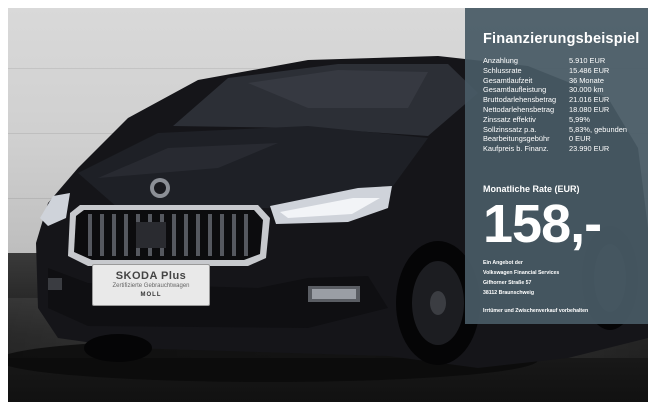 The image size is (652, 410). Describe the element at coordinates (542, 223) in the screenshot. I see `monthly-rate-value: 158,-` at that location.